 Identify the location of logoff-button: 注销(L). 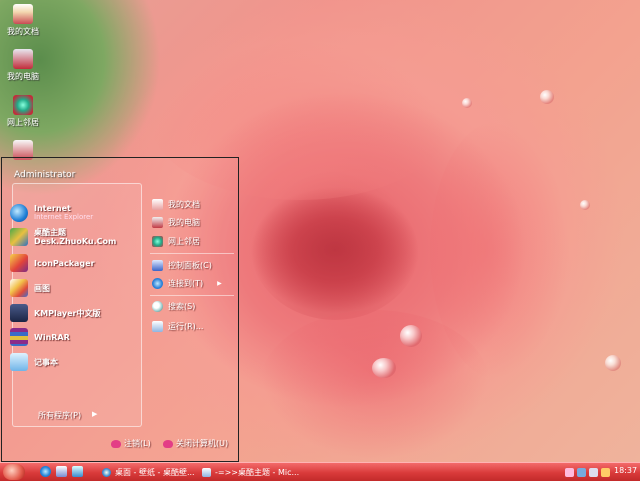
(131, 443).